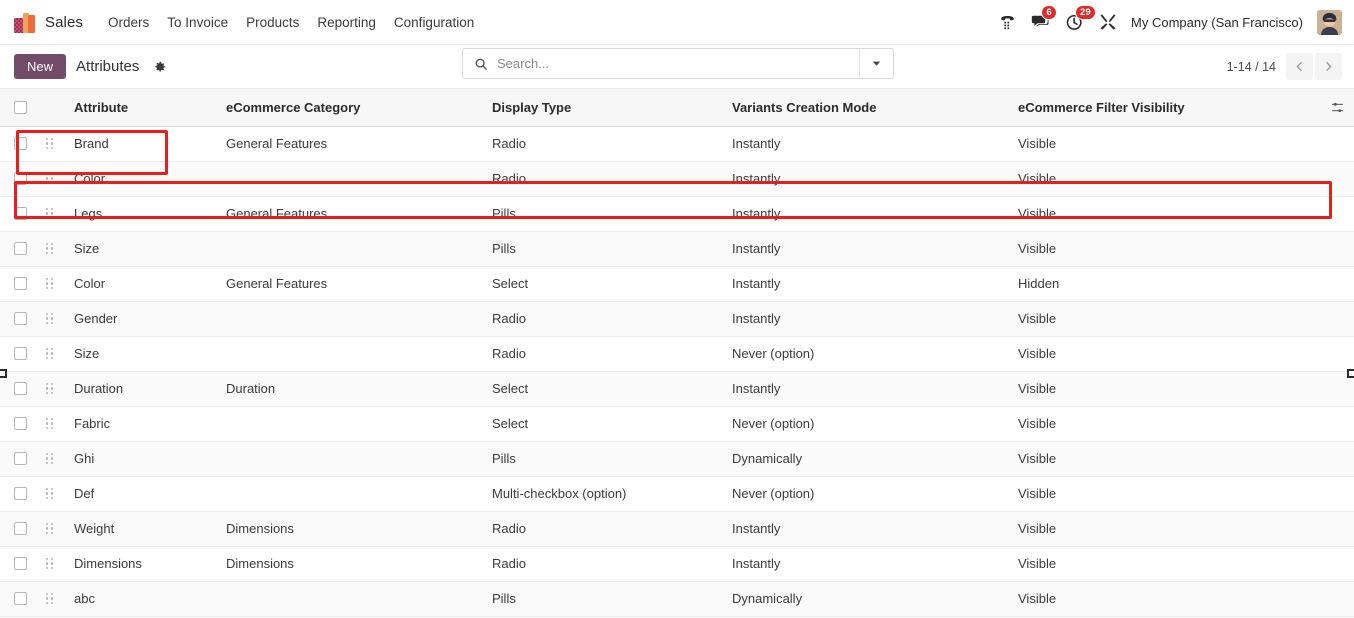 Image resolution: width=1354 pixels, height=618 pixels. I want to click on pager: 1-14 / 14, so click(1284, 66).